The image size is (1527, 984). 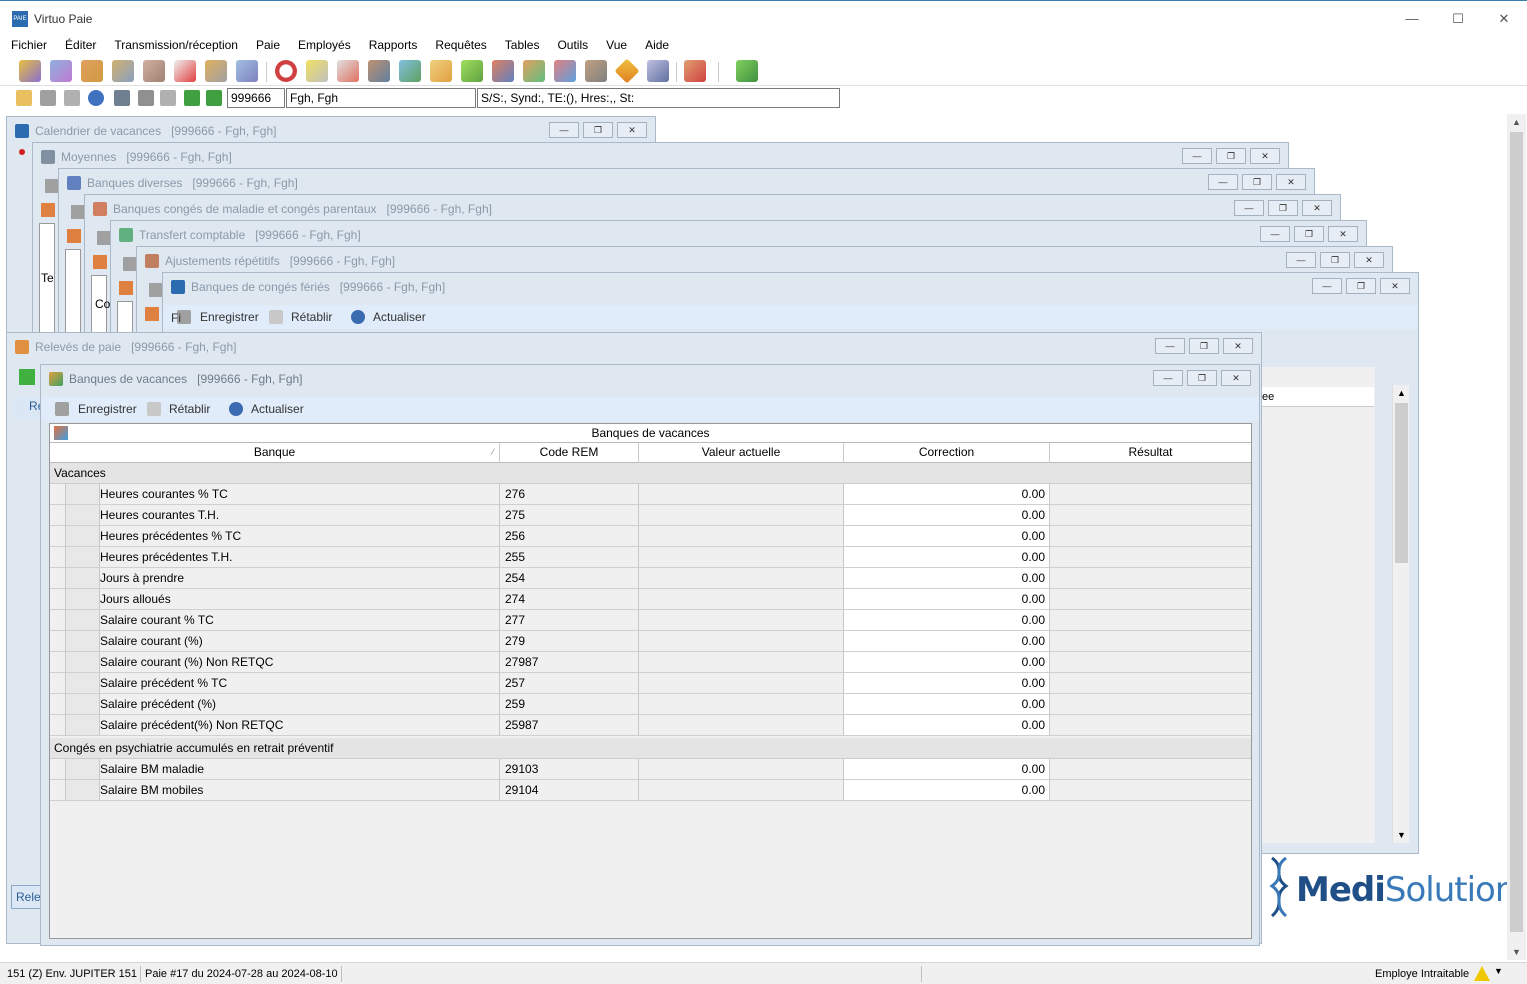 What do you see at coordinates (695, 71) in the screenshot?
I see `person-alert-icon` at bounding box center [695, 71].